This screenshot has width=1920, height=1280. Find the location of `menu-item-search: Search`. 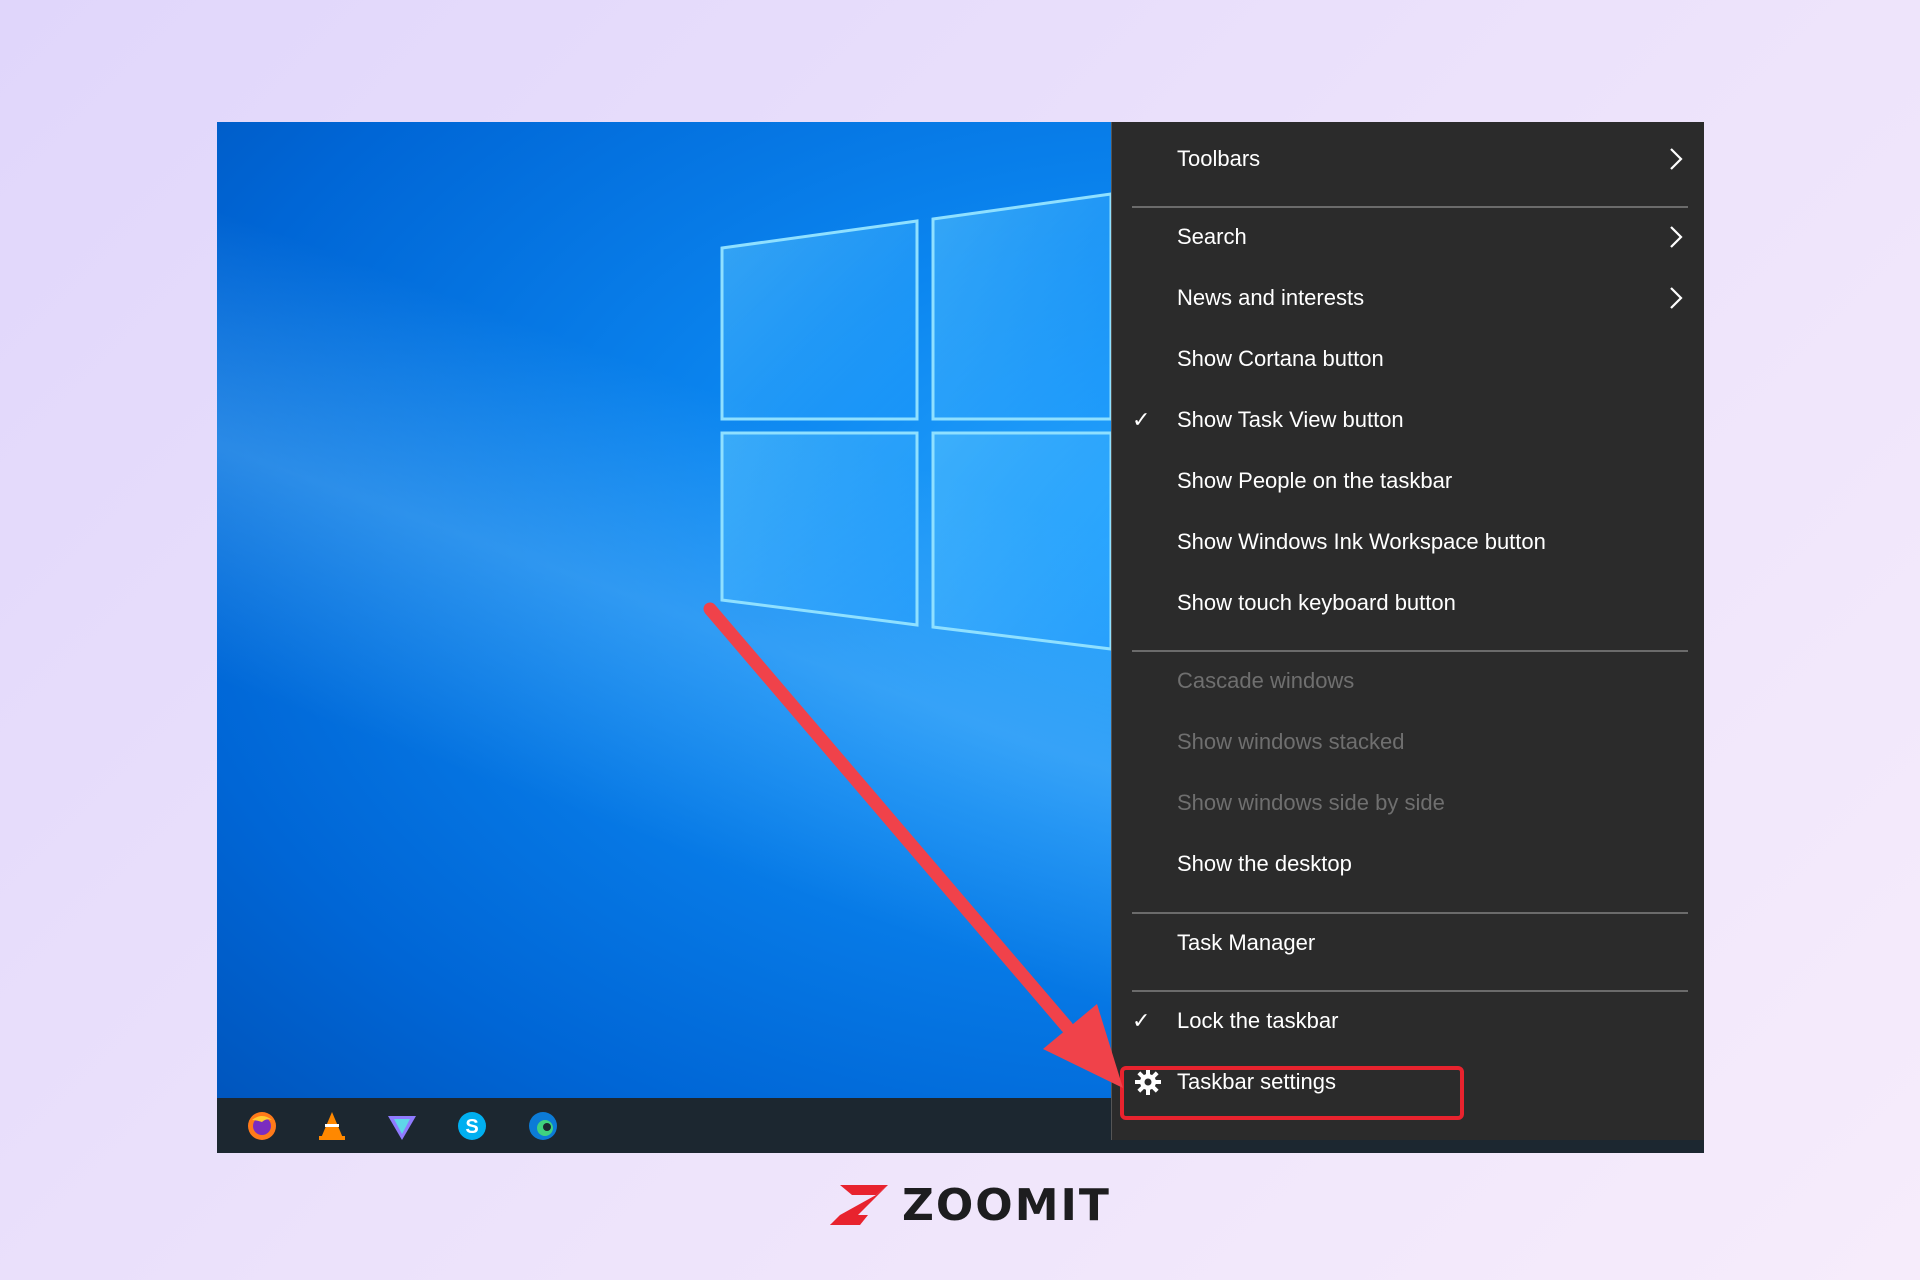

menu-item-search: Search is located at coordinates (1408, 237).